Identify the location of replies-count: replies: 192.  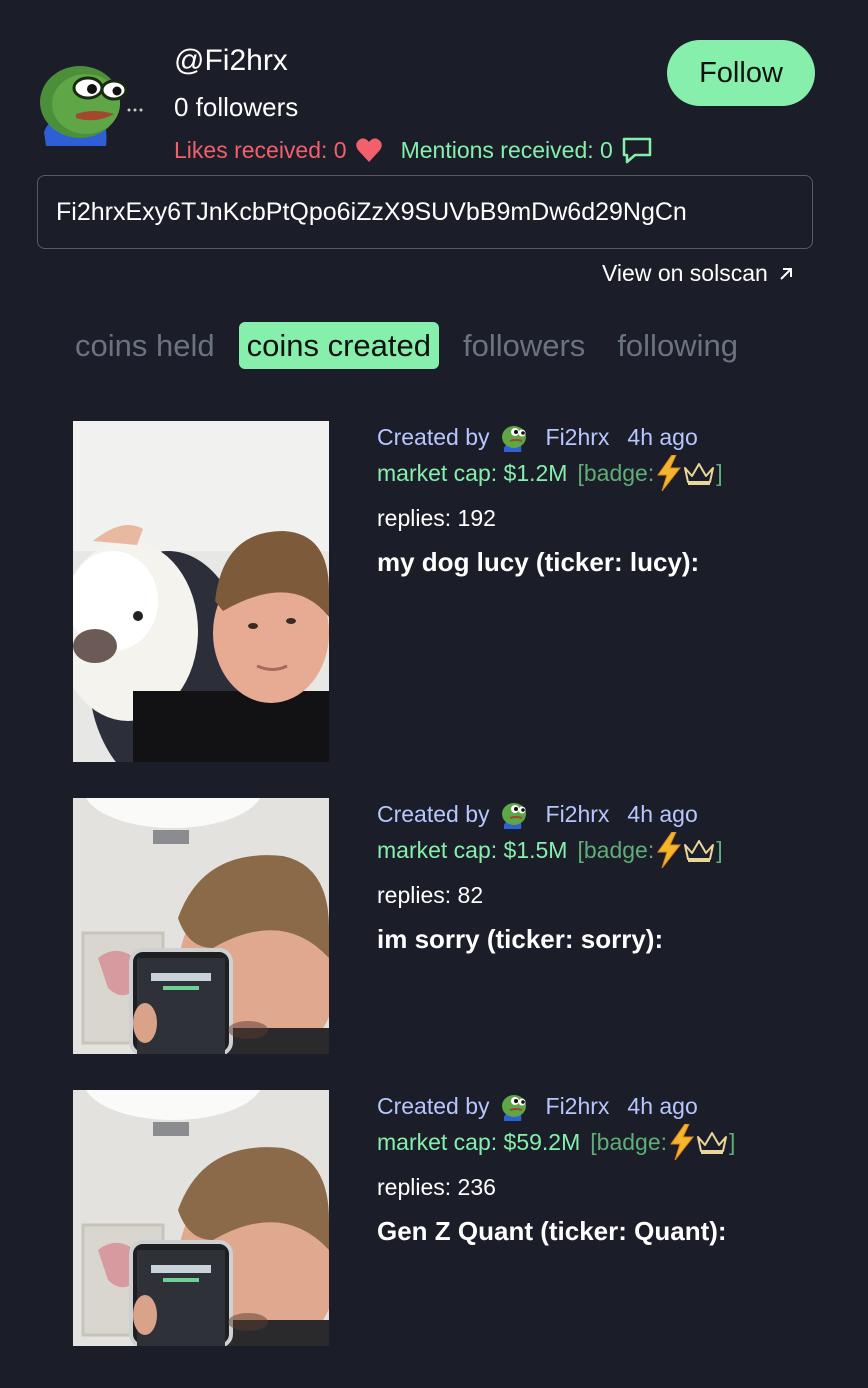
(436, 518).